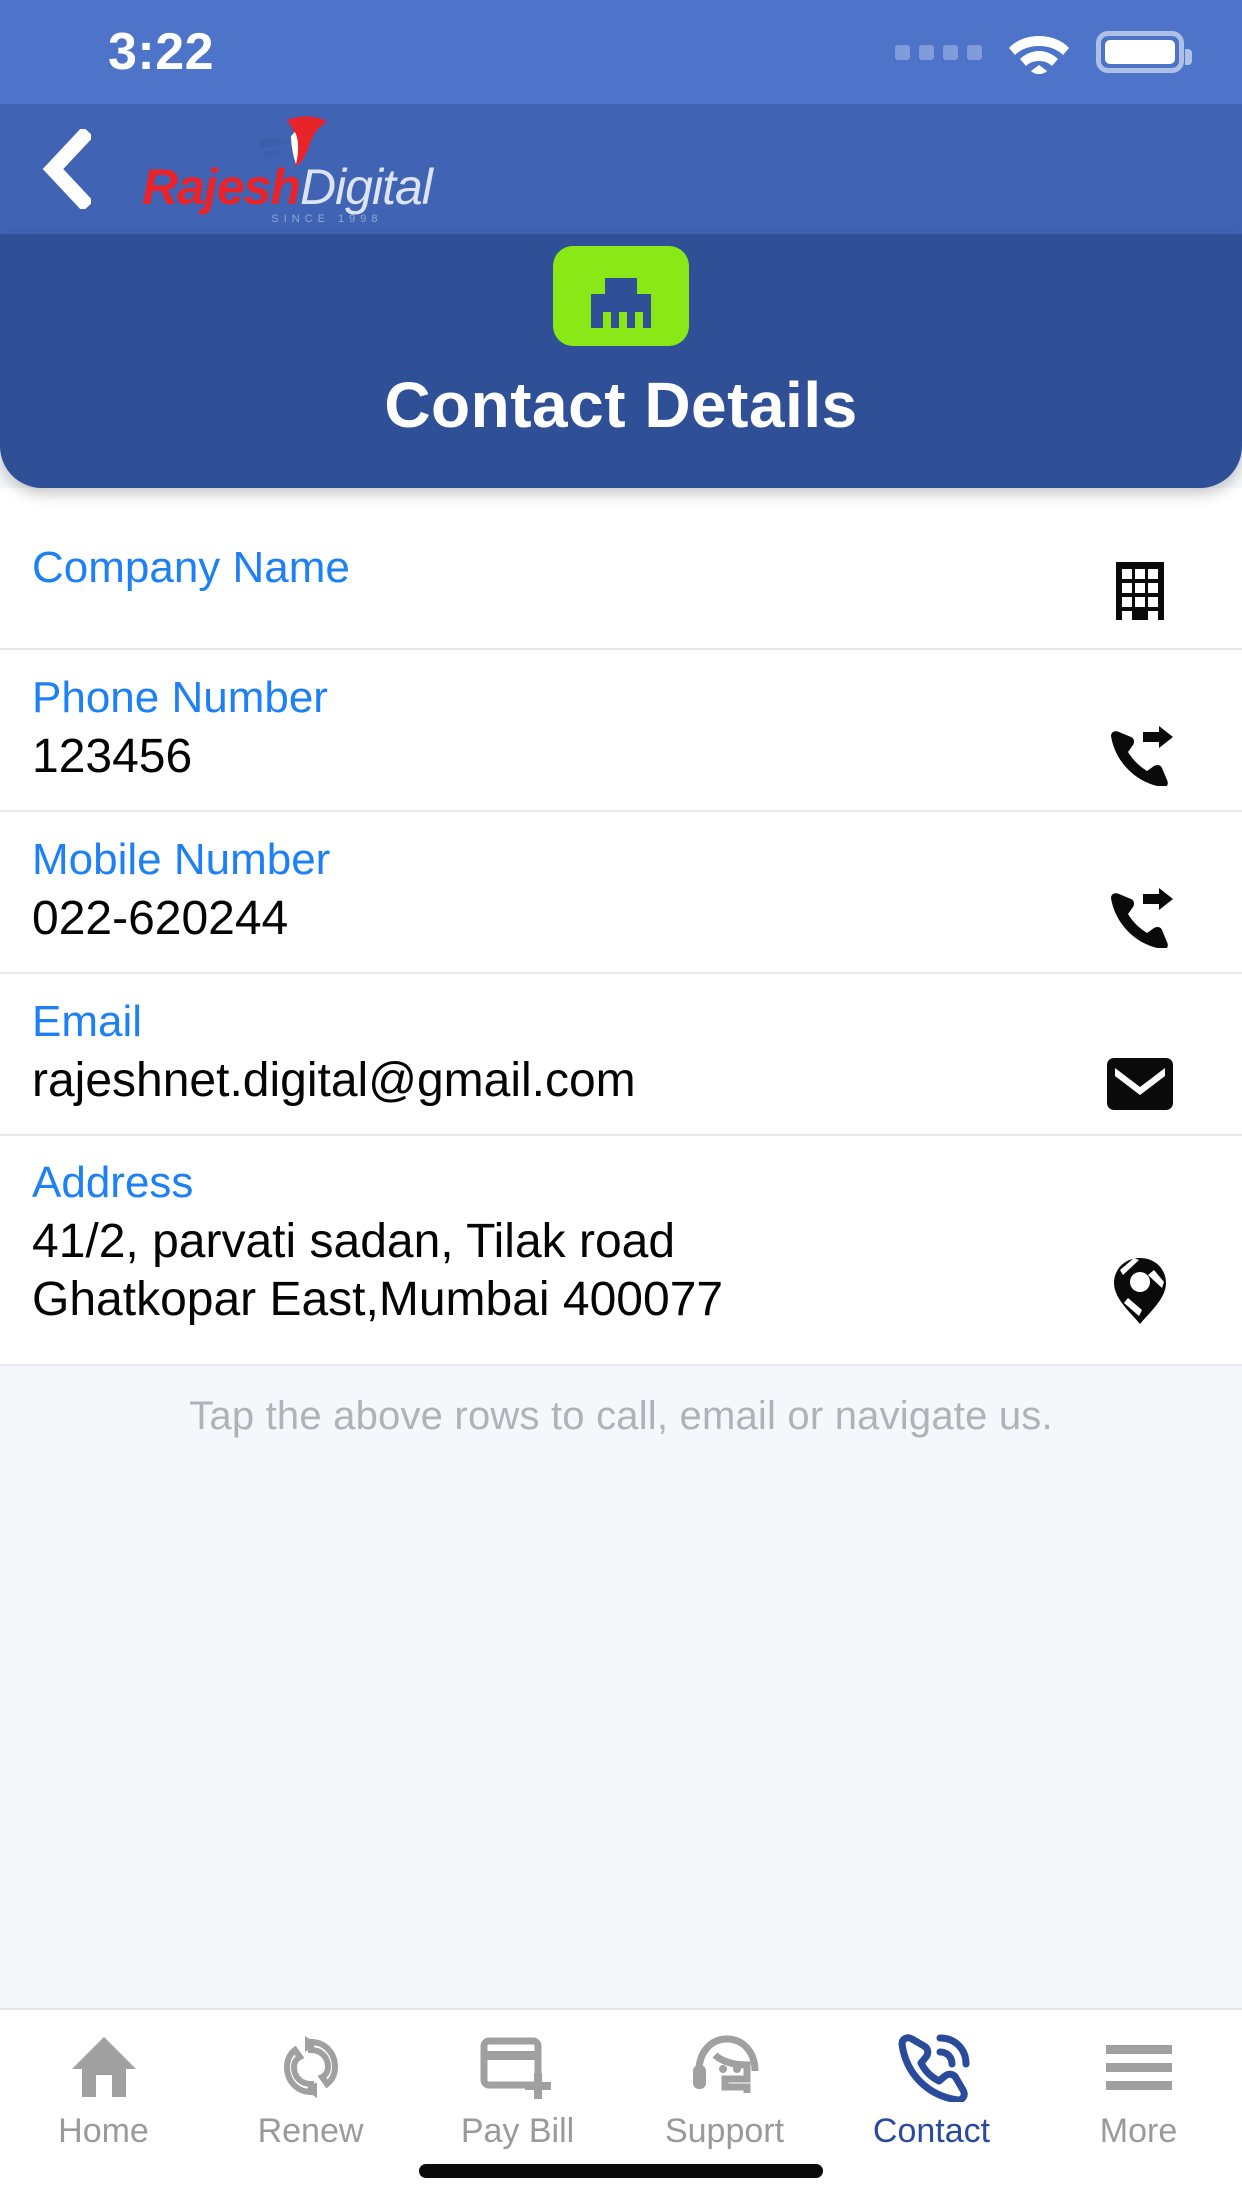  What do you see at coordinates (932, 2067) in the screenshot?
I see `phone-ring-icon` at bounding box center [932, 2067].